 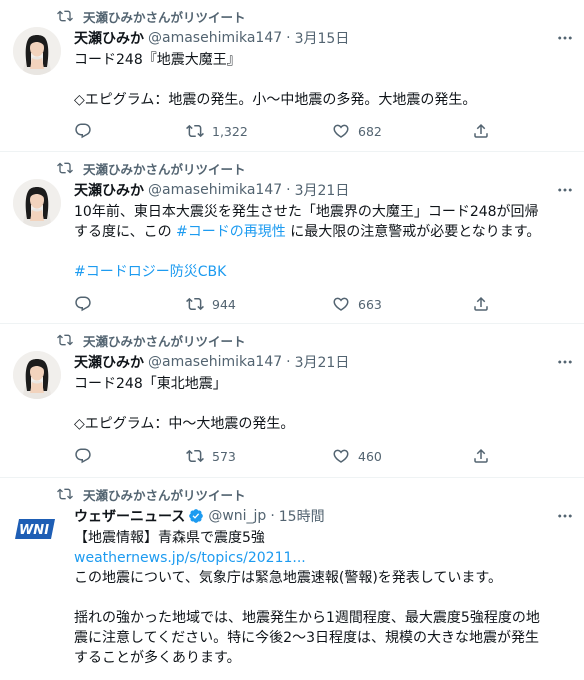 I want to click on tweet-line: することが多くあります。, so click(x=157, y=658).